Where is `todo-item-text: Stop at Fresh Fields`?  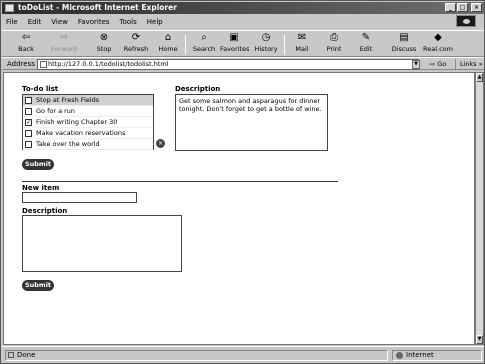 todo-item-text: Stop at Fresh Fields is located at coordinates (68, 100).